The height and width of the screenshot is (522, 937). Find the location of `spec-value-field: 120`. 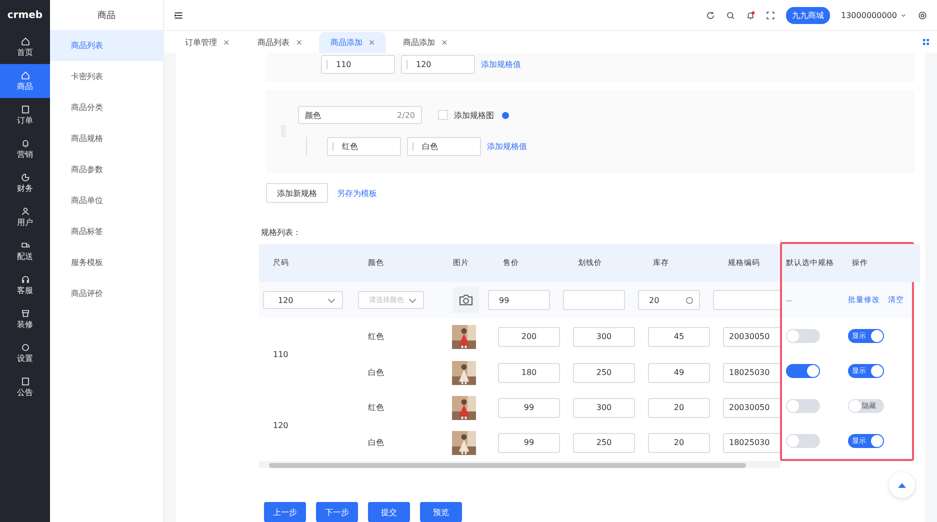

spec-value-field: 120 is located at coordinates (438, 64).